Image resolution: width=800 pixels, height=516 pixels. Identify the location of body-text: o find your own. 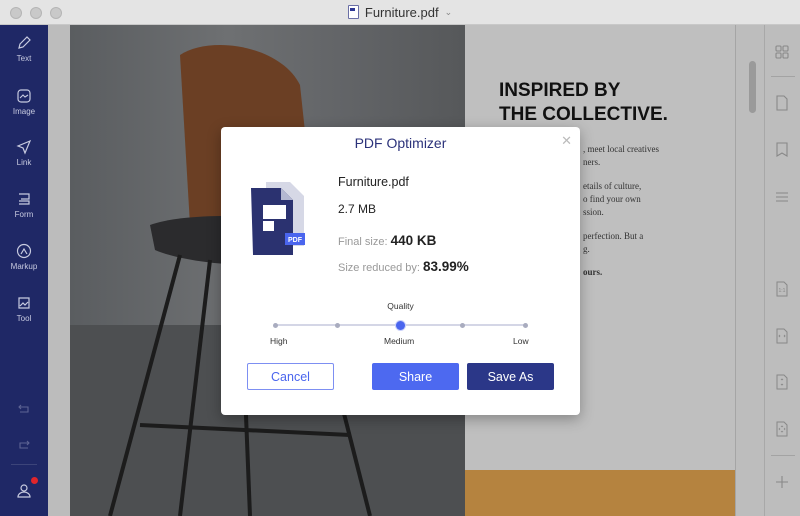
(612, 199).